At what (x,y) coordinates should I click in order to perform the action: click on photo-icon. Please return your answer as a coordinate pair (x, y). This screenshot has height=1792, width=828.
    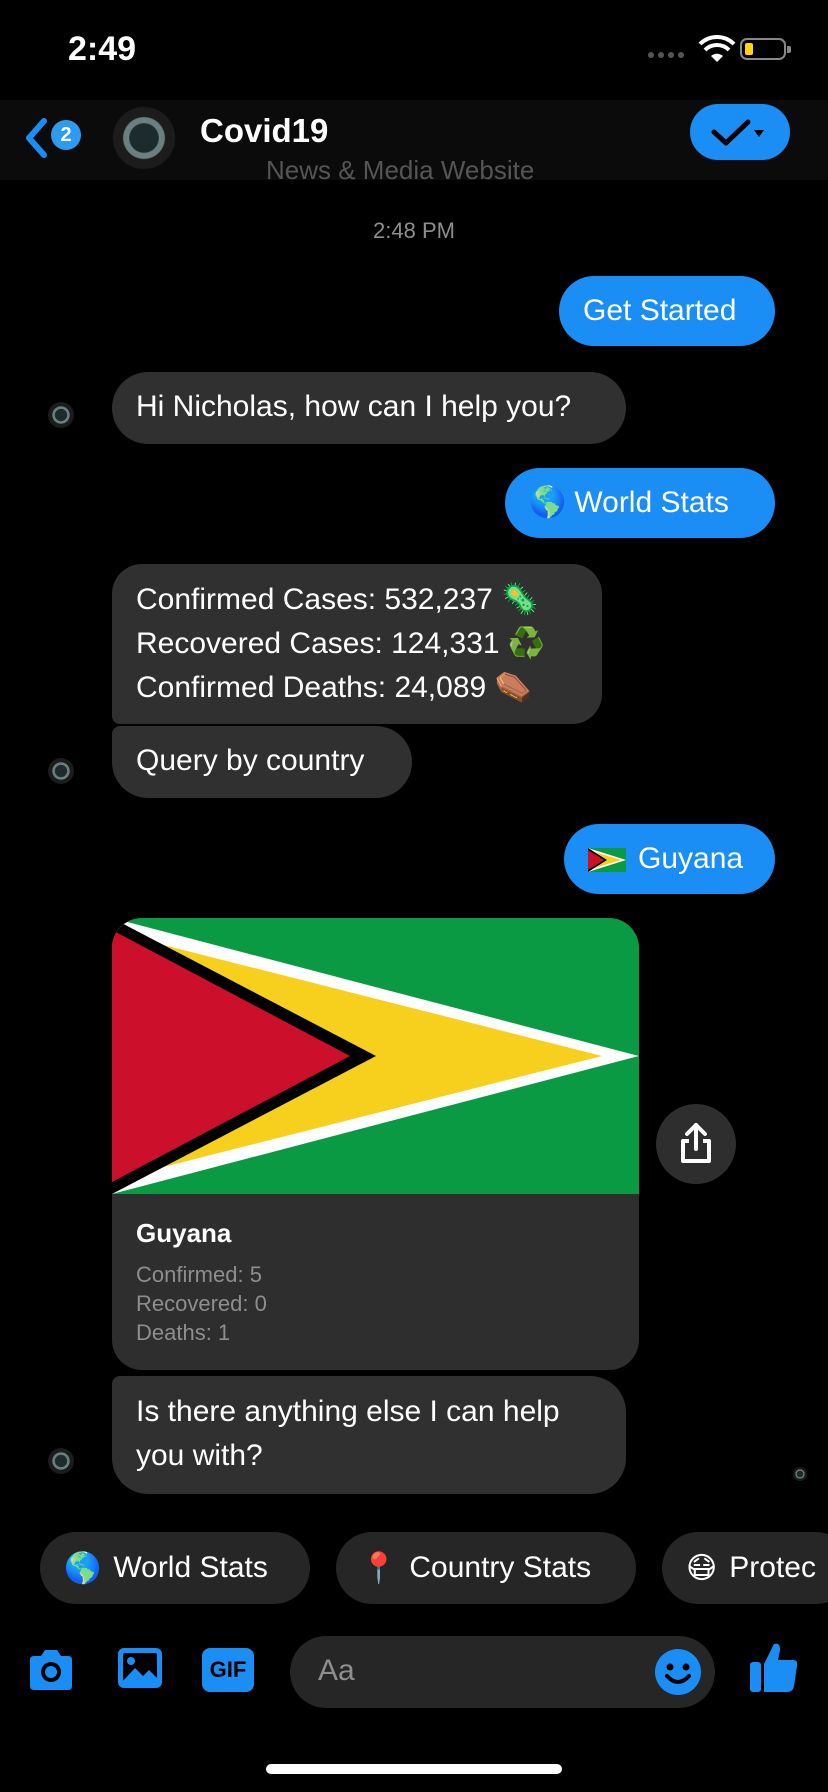
    Looking at the image, I should click on (140, 1668).